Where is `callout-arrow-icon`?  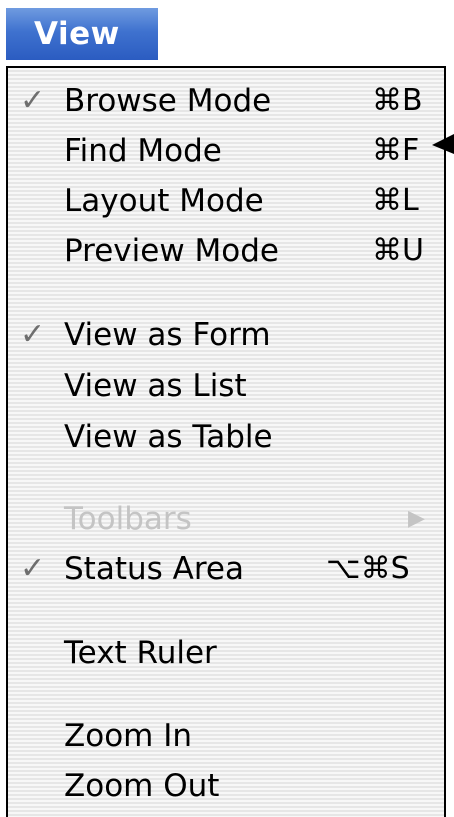 callout-arrow-icon is located at coordinates (443, 144).